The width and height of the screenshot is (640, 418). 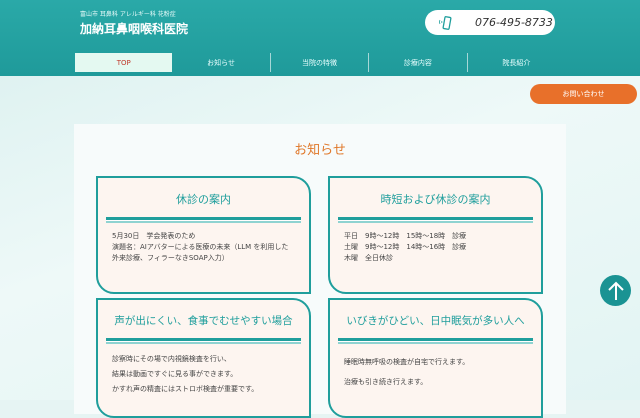 What do you see at coordinates (514, 22) in the screenshot?
I see `phone-number: 076-495-8733` at bounding box center [514, 22].